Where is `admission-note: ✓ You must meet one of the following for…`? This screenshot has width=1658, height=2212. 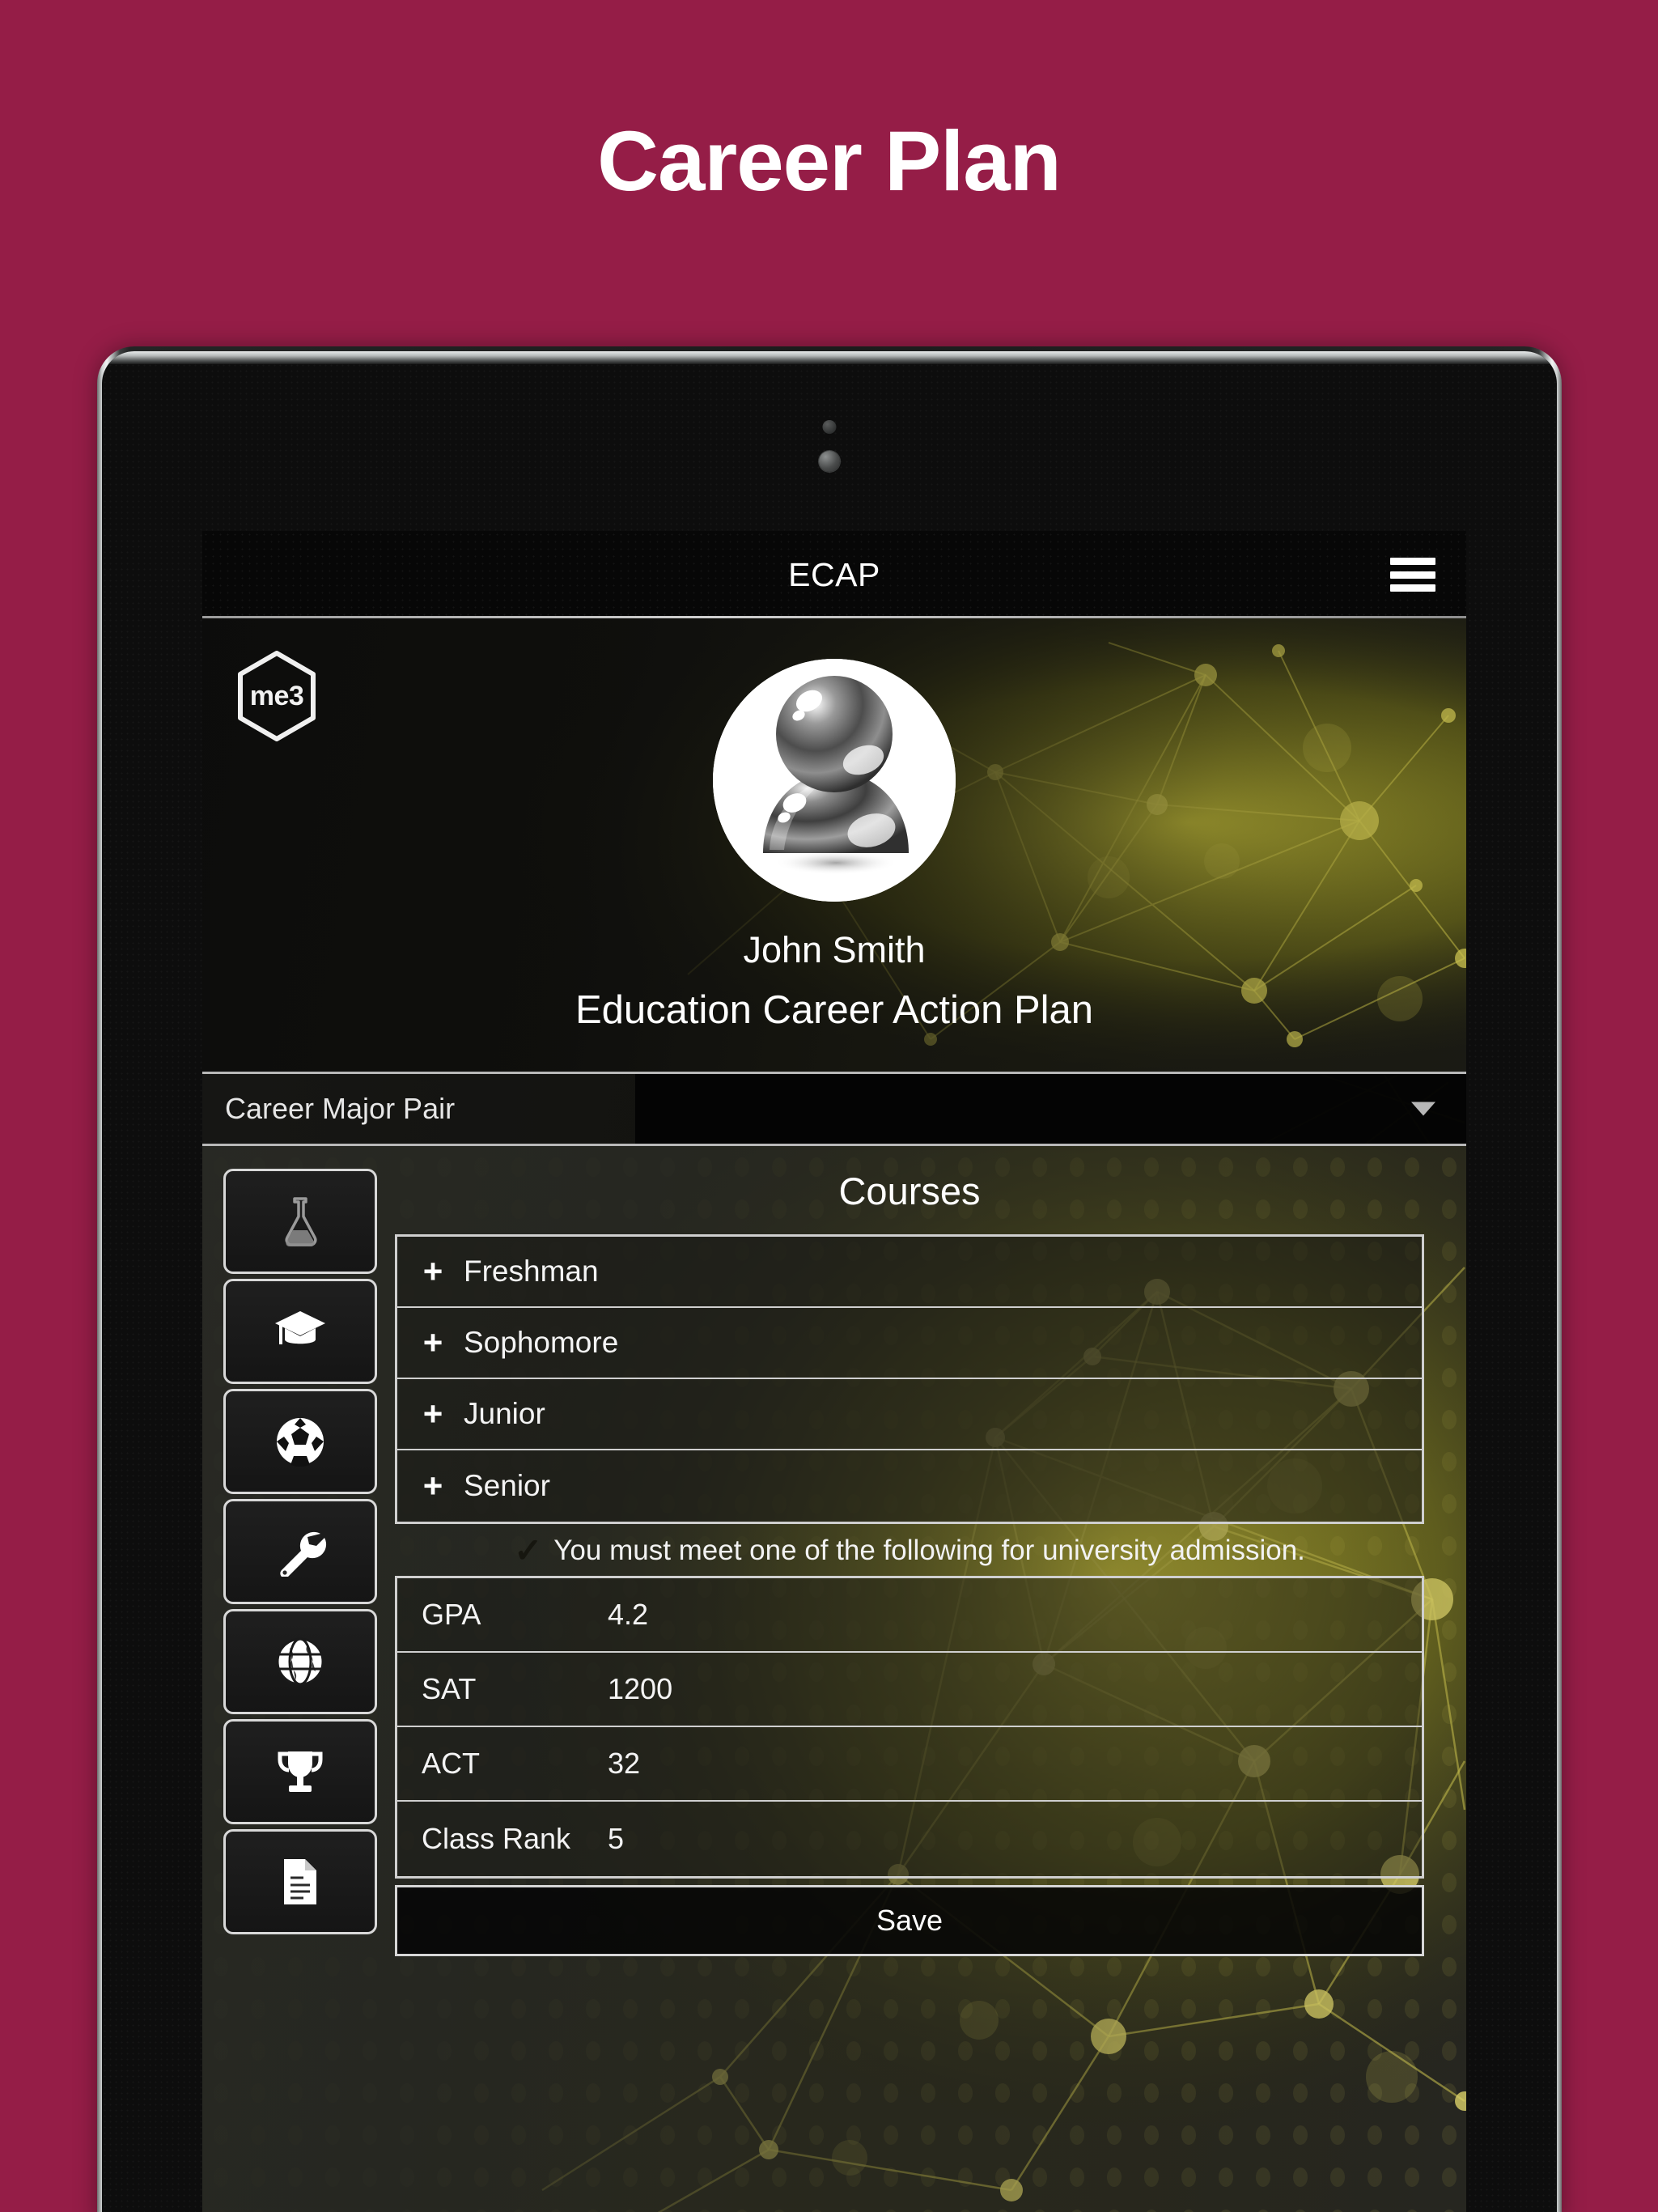
admission-note: ✓ You must meet one of the following for… is located at coordinates (910, 1550).